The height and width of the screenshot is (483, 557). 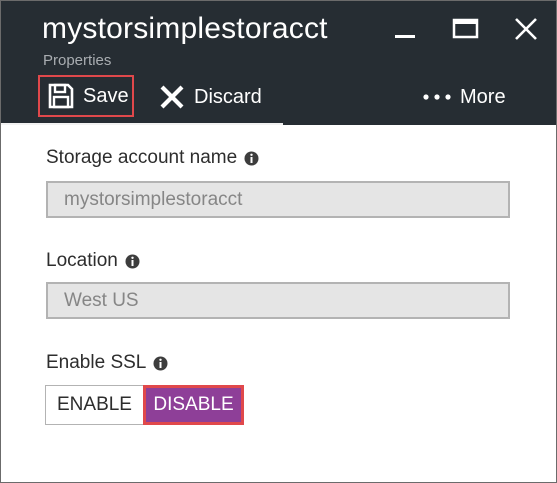 I want to click on toolbar-underline, so click(x=142, y=124).